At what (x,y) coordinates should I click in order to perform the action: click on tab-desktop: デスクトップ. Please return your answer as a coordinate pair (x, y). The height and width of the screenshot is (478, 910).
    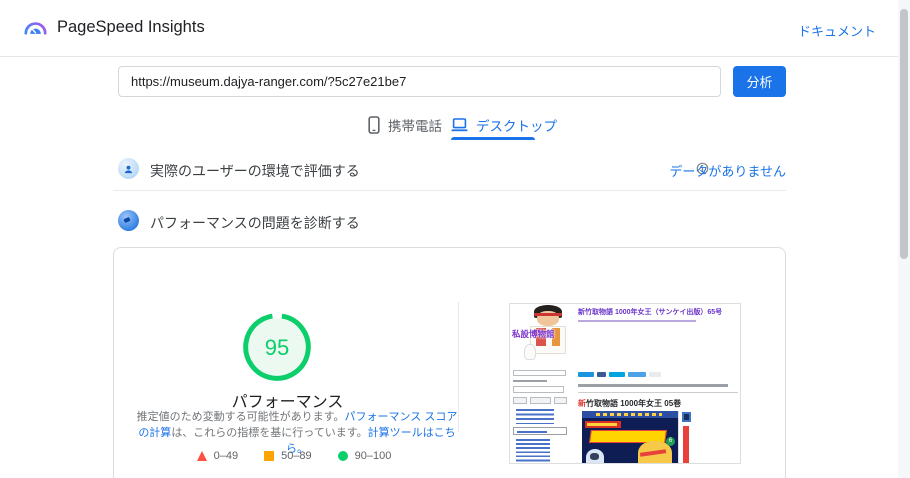
    Looking at the image, I should click on (504, 125).